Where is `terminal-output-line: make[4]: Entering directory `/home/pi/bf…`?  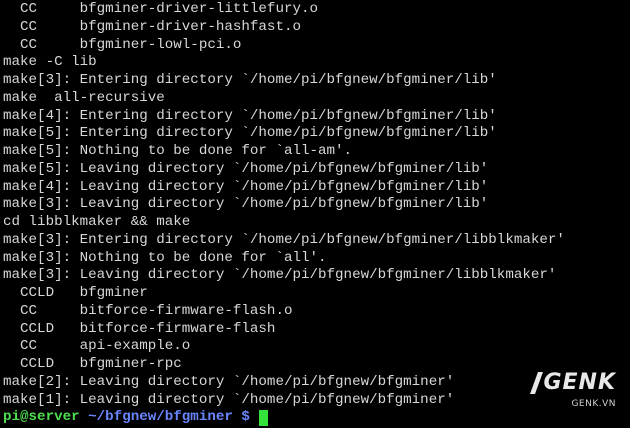 terminal-output-line: make[4]: Entering directory `/home/pi/bf… is located at coordinates (250, 115).